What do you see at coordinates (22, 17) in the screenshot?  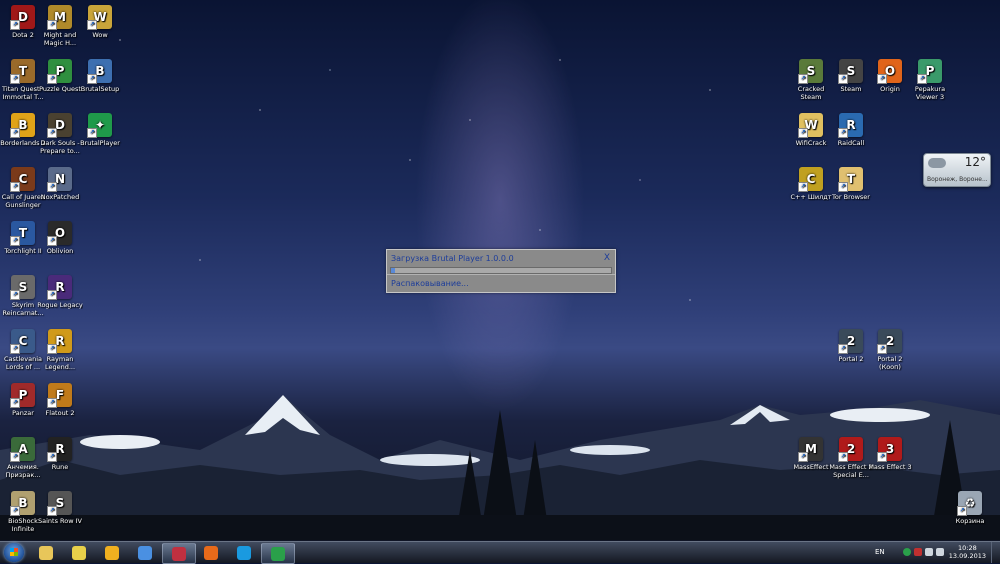 I see `dota2-icon: D ↗` at bounding box center [22, 17].